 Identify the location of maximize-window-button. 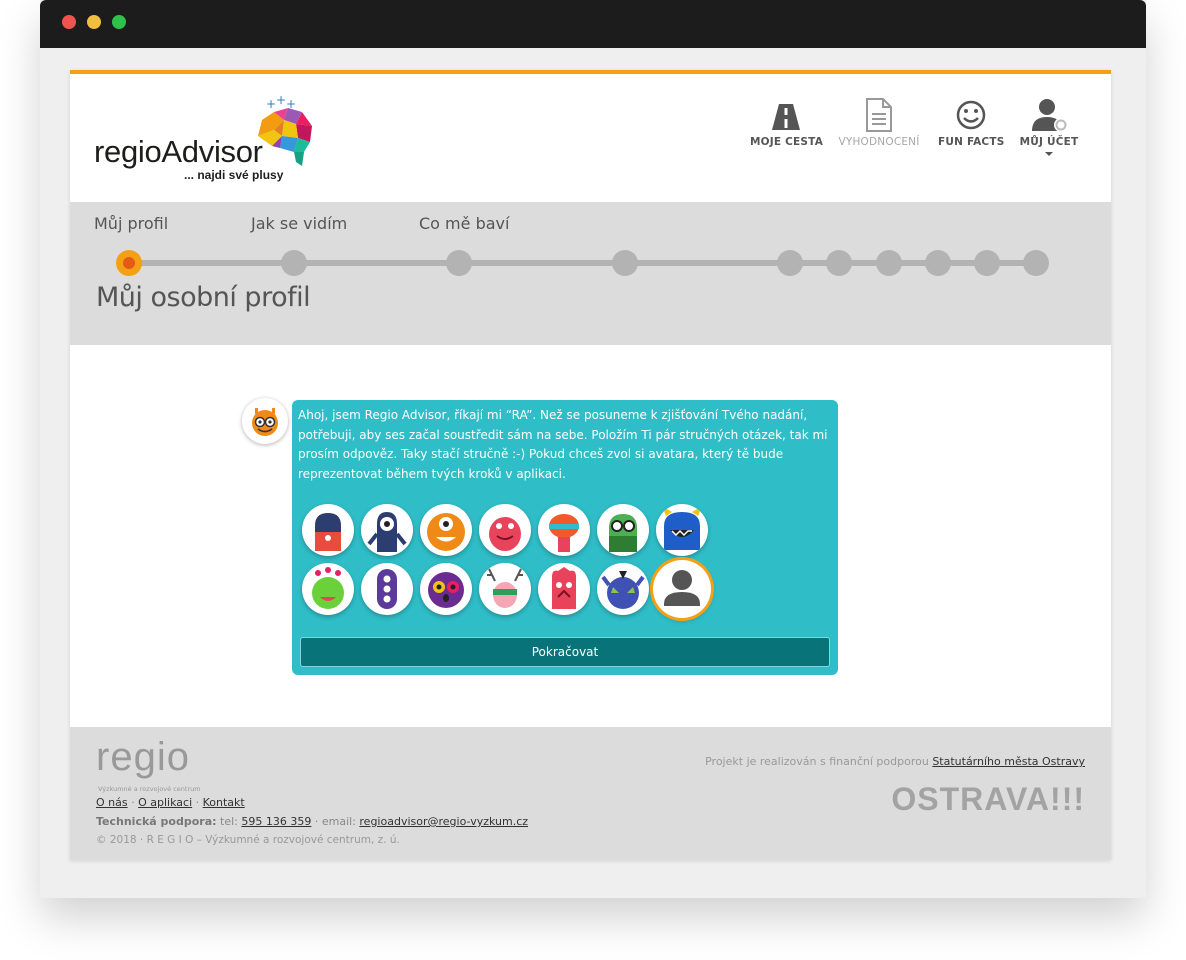
(119, 22).